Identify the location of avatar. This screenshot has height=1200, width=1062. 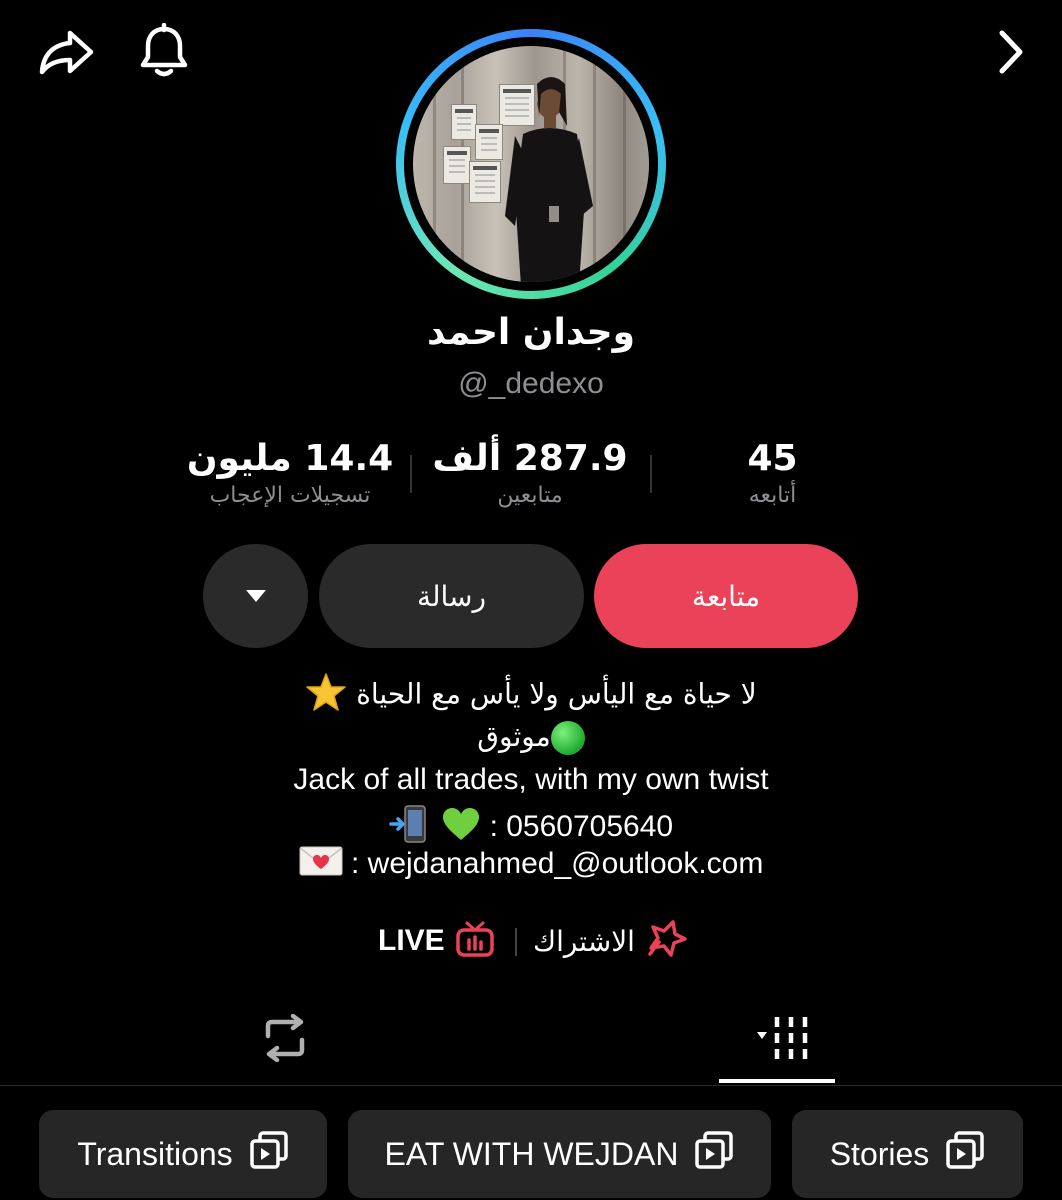
(531, 164).